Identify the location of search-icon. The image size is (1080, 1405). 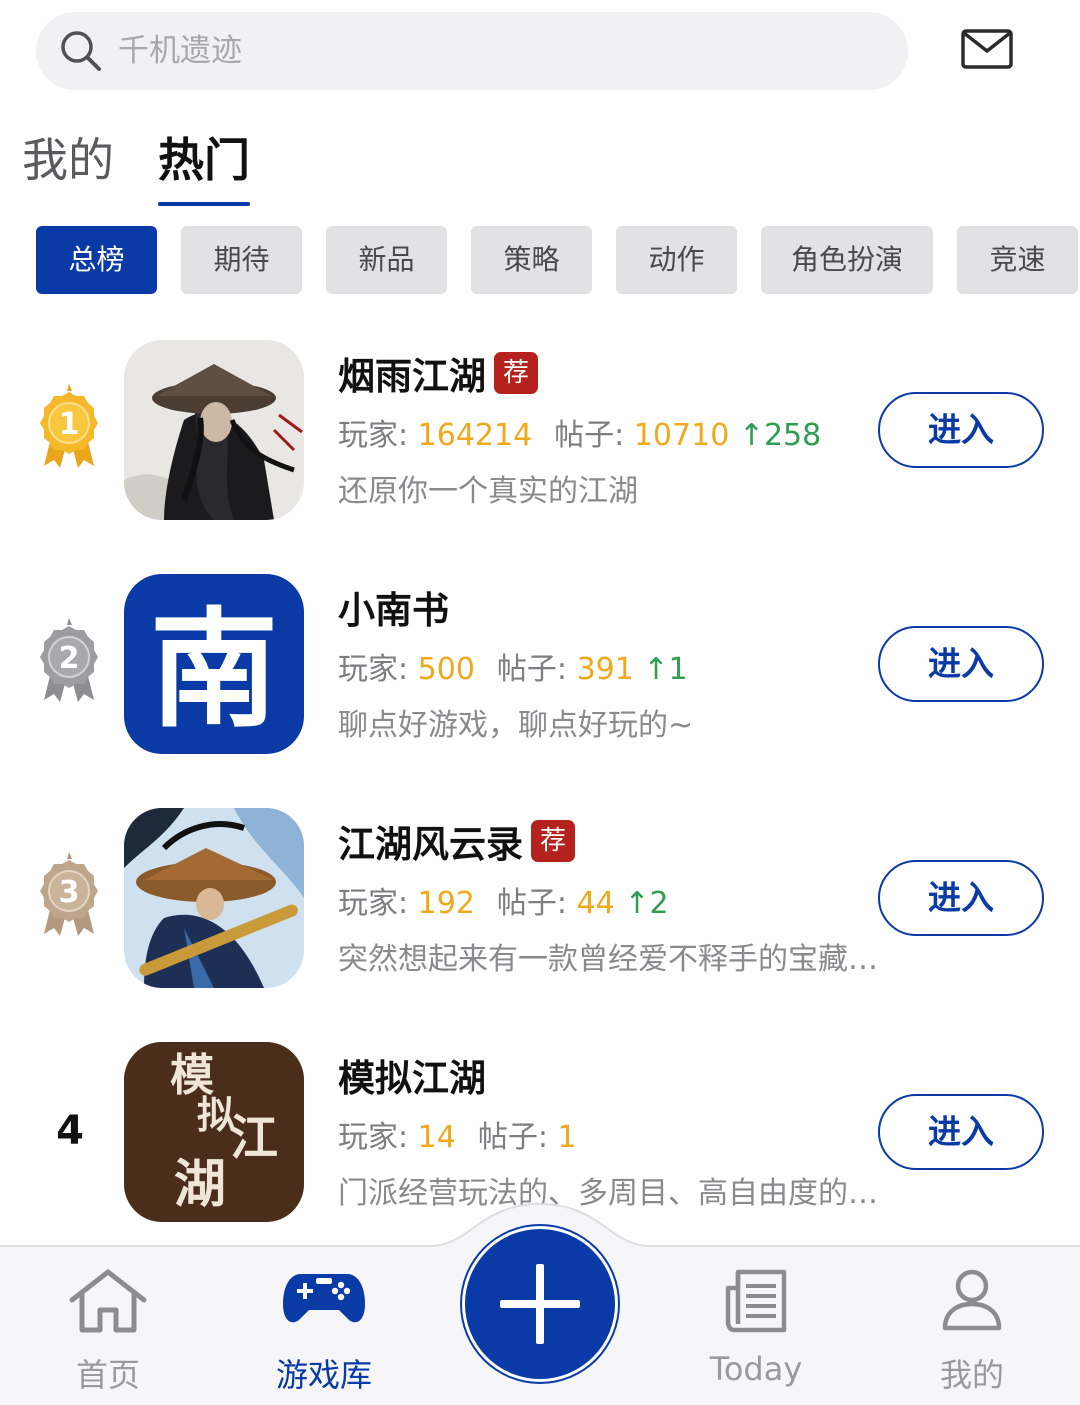
(81, 51).